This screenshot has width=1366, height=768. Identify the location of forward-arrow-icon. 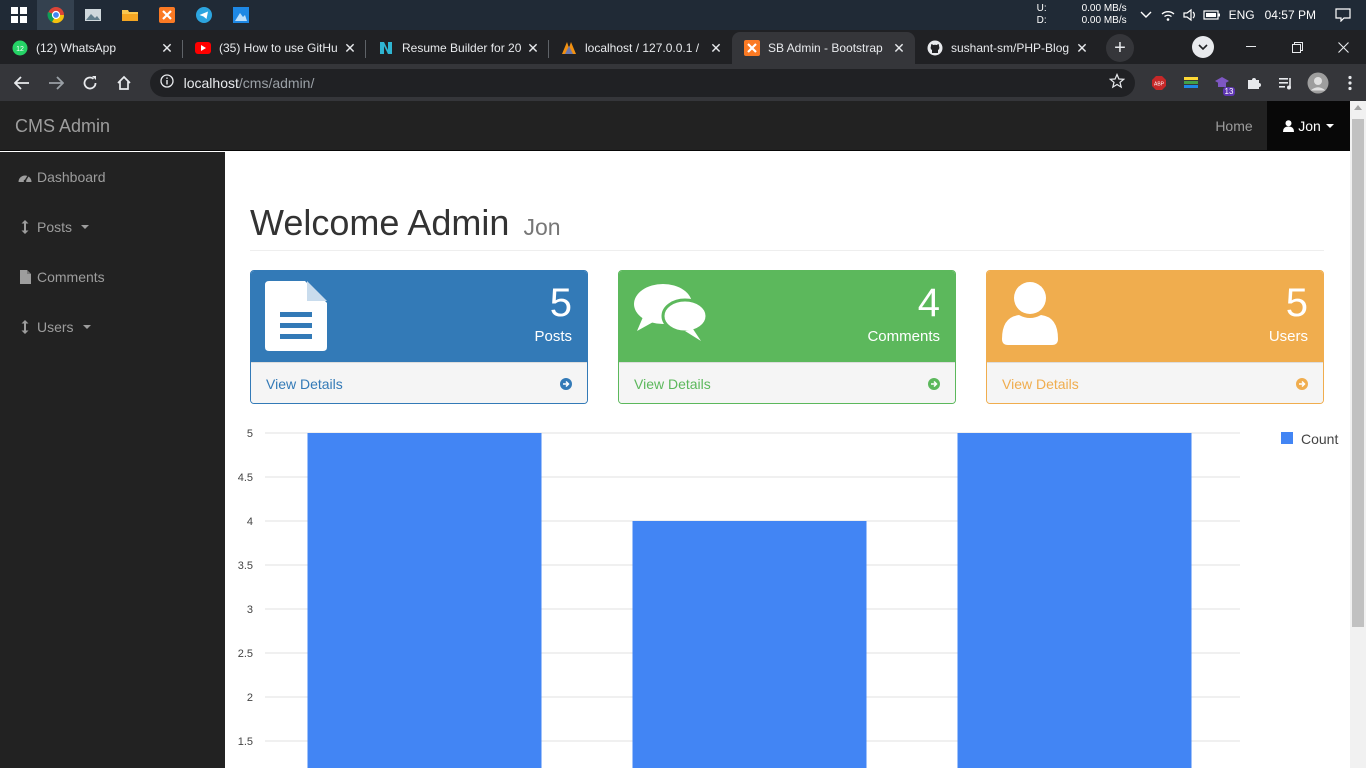
(56, 83).